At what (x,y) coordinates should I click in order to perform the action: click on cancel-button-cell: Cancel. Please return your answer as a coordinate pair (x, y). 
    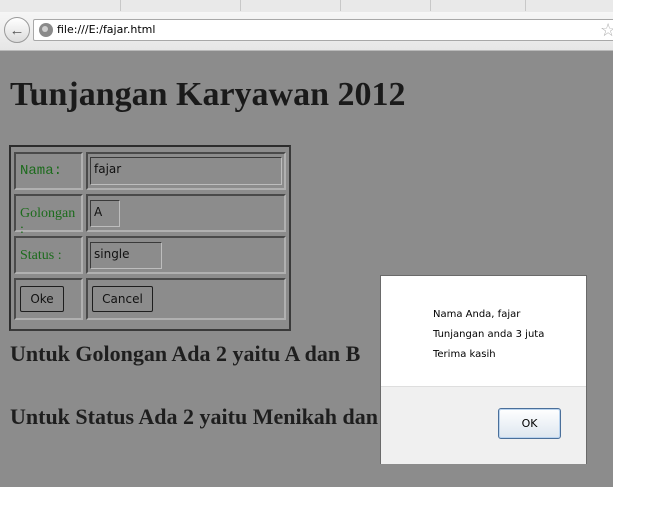
    Looking at the image, I should click on (186, 299).